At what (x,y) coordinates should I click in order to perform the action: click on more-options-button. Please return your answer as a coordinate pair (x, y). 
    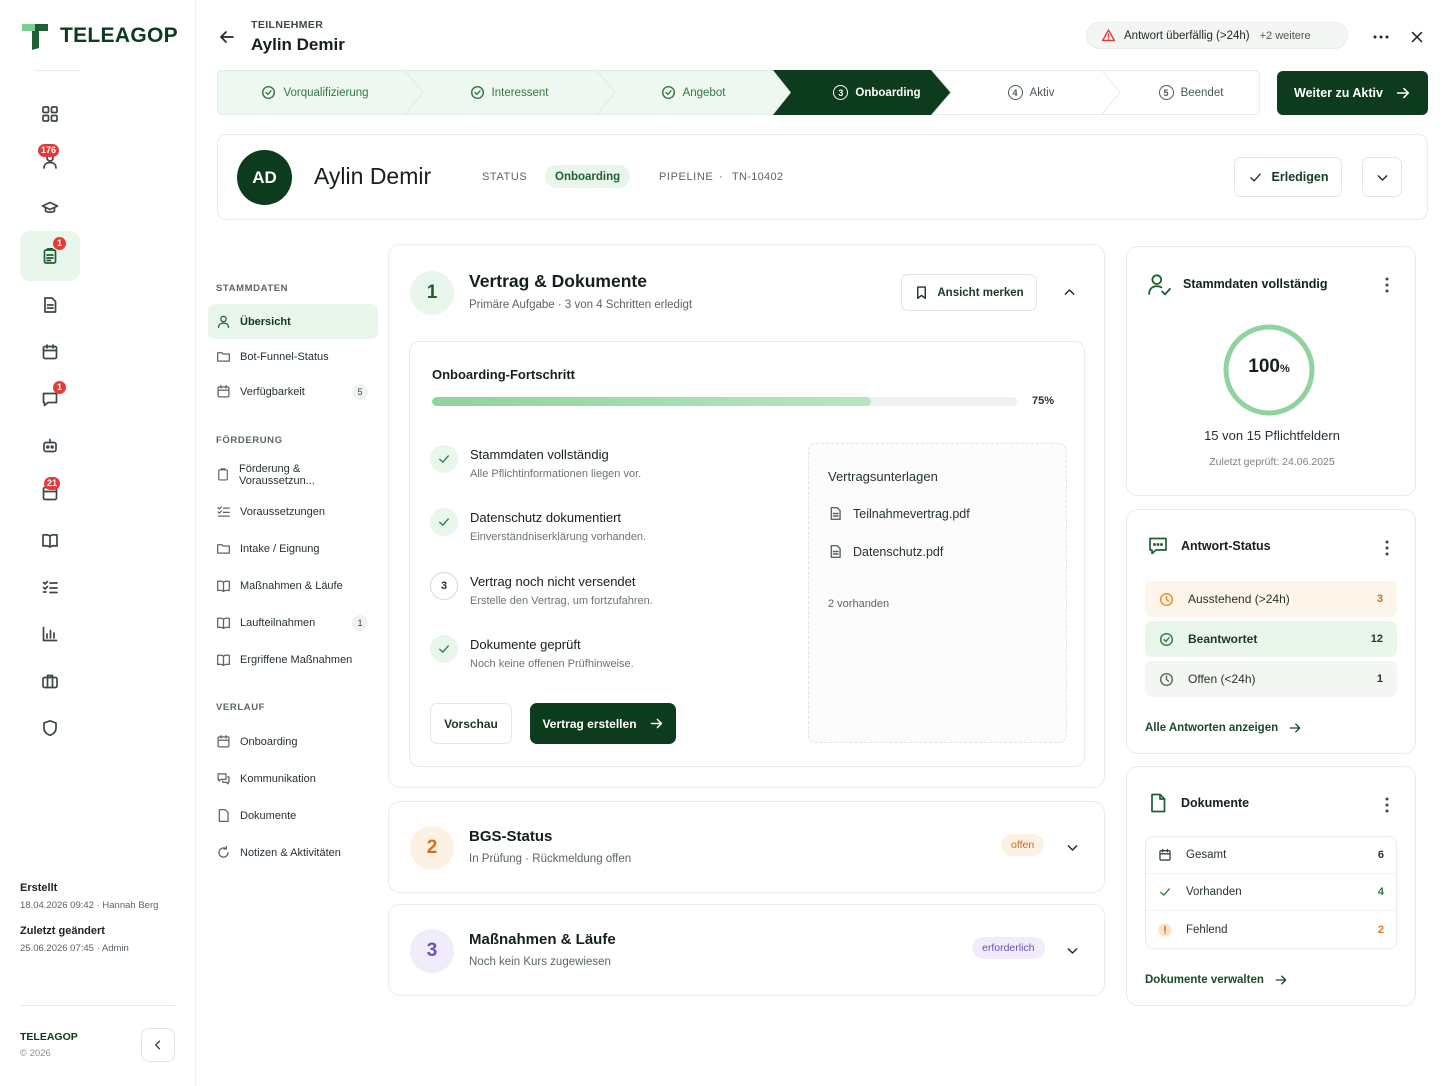
    Looking at the image, I should click on (1381, 37).